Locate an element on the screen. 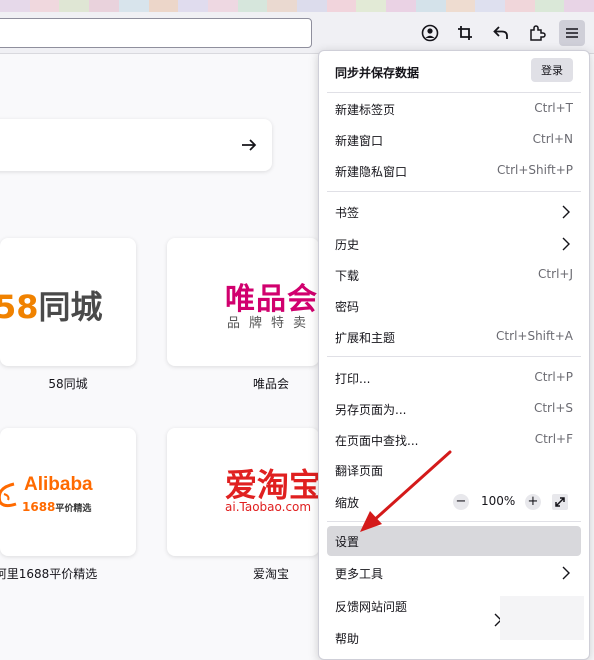 The width and height of the screenshot is (594, 660). sync-title: 同步并保存数据 is located at coordinates (377, 73).